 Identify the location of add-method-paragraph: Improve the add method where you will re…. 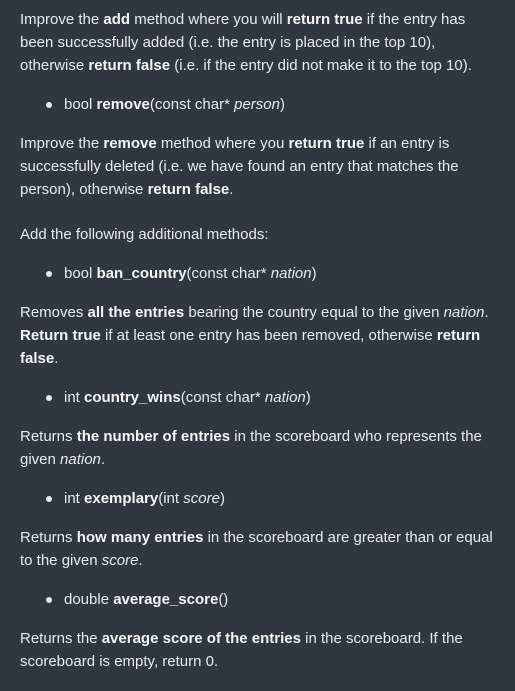
(260, 42).